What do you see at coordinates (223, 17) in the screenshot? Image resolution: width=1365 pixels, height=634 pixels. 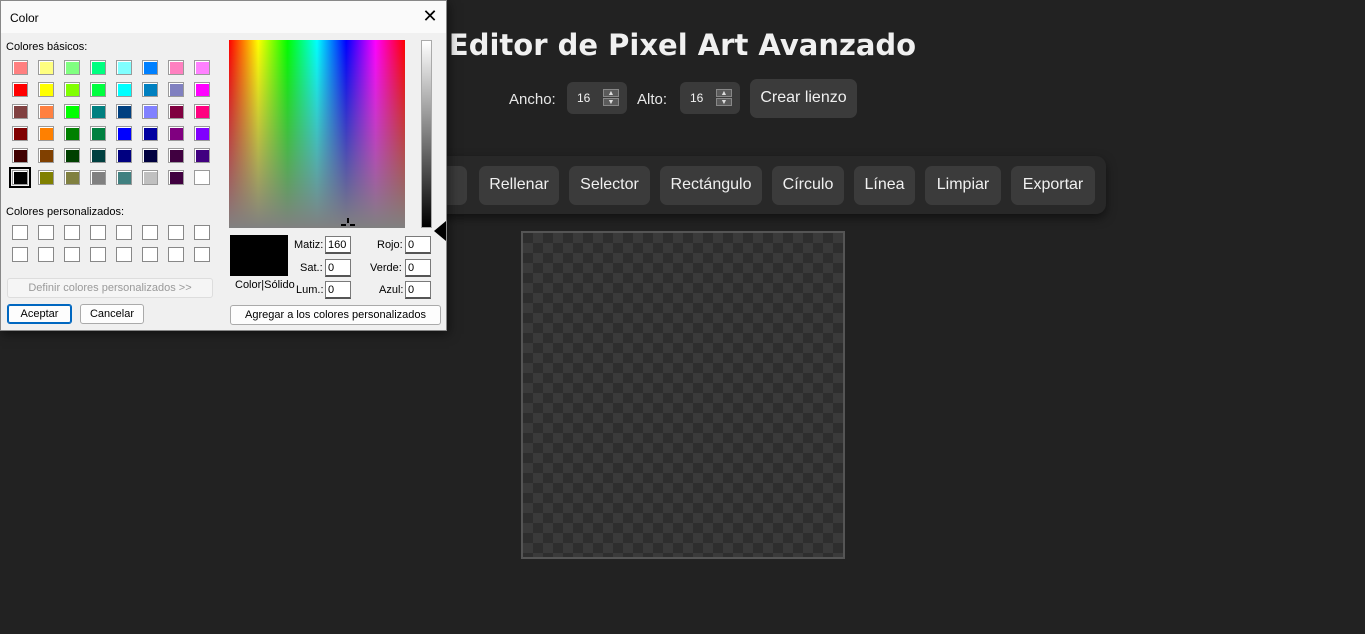 I see `dialog-titlebar: Color ✕` at bounding box center [223, 17].